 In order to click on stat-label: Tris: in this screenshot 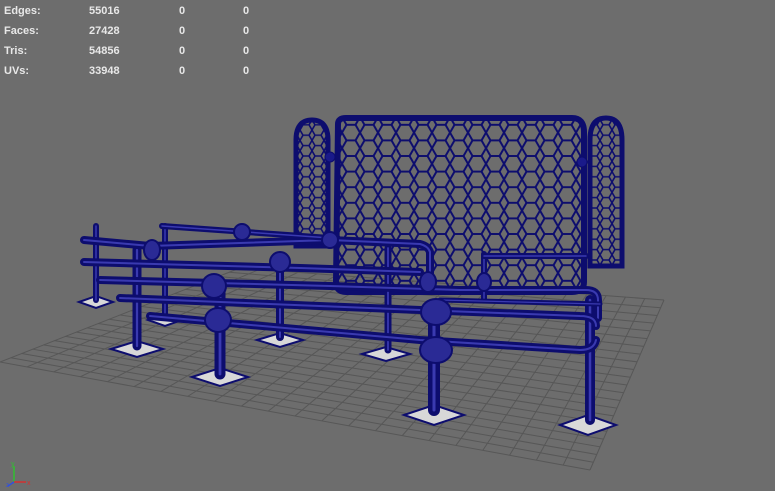, I will do `click(16, 51)`.